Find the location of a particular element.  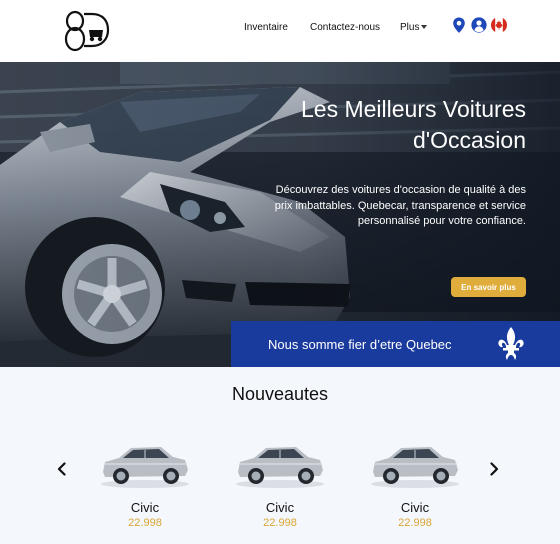

quebec-pride-banner: Nous somme fier d’etre Quebec is located at coordinates (395, 344).